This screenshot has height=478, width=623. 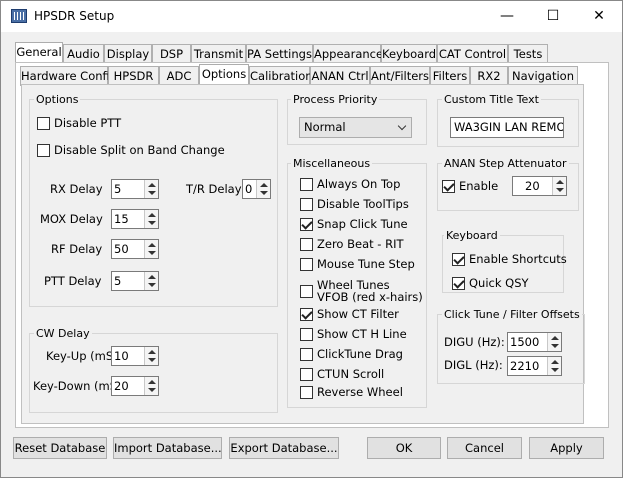 What do you see at coordinates (135, 249) in the screenshot?
I see `rf-delay-stepper: 50` at bounding box center [135, 249].